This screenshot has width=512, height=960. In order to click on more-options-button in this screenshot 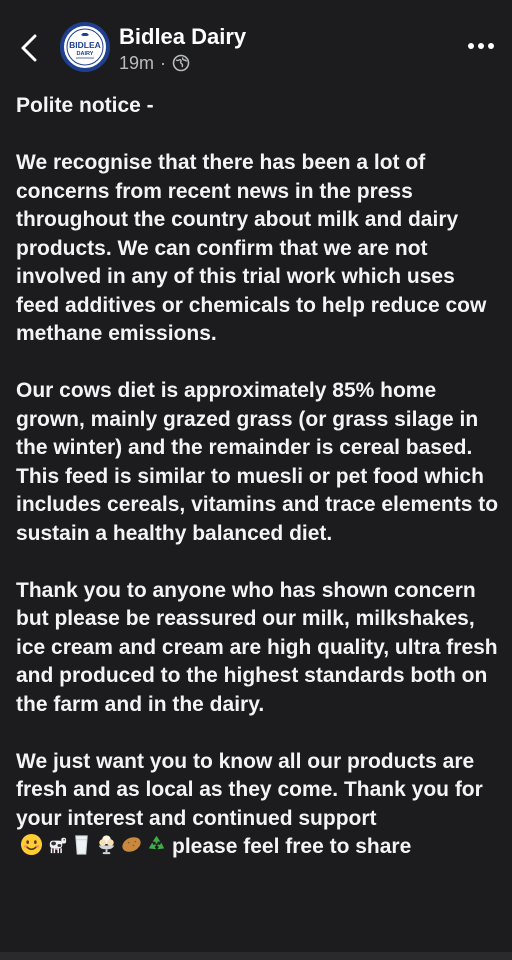, I will do `click(481, 46)`.